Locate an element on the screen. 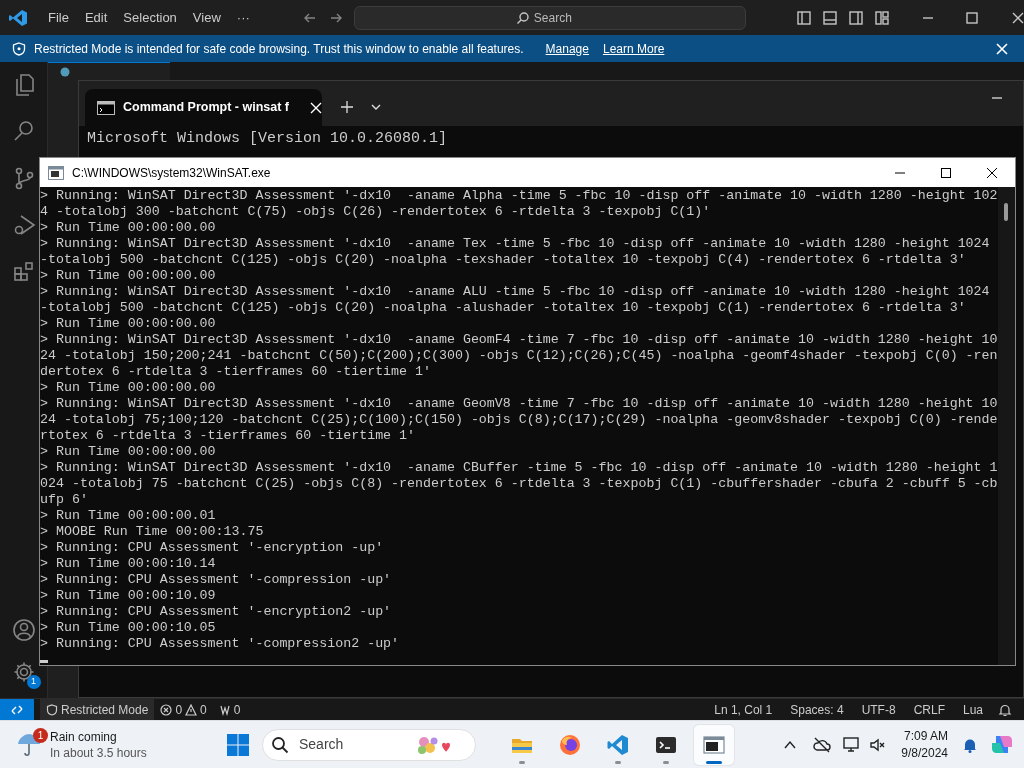 This screenshot has height=768, width=1024. menu-item: Selection is located at coordinates (150, 17).